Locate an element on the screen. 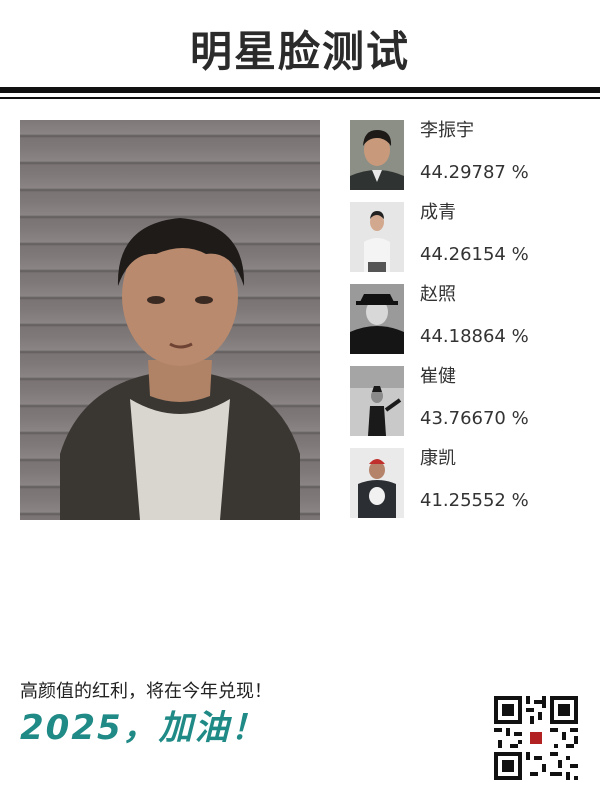 The image size is (600, 800). header-divider-thin is located at coordinates (300, 98).